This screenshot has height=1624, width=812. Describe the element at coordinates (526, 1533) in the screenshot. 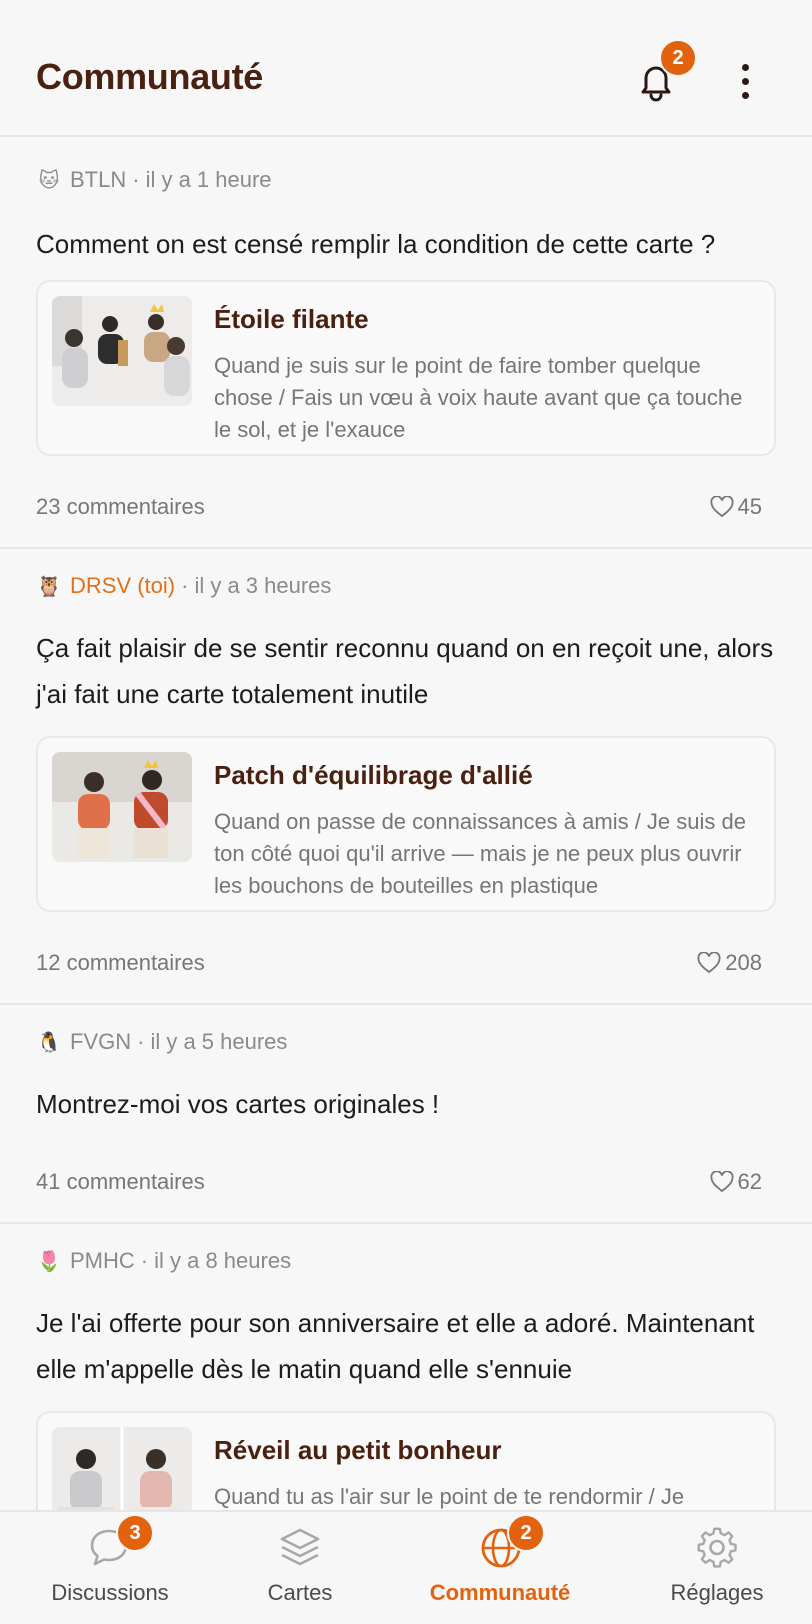

I see `community-badge: 2` at that location.